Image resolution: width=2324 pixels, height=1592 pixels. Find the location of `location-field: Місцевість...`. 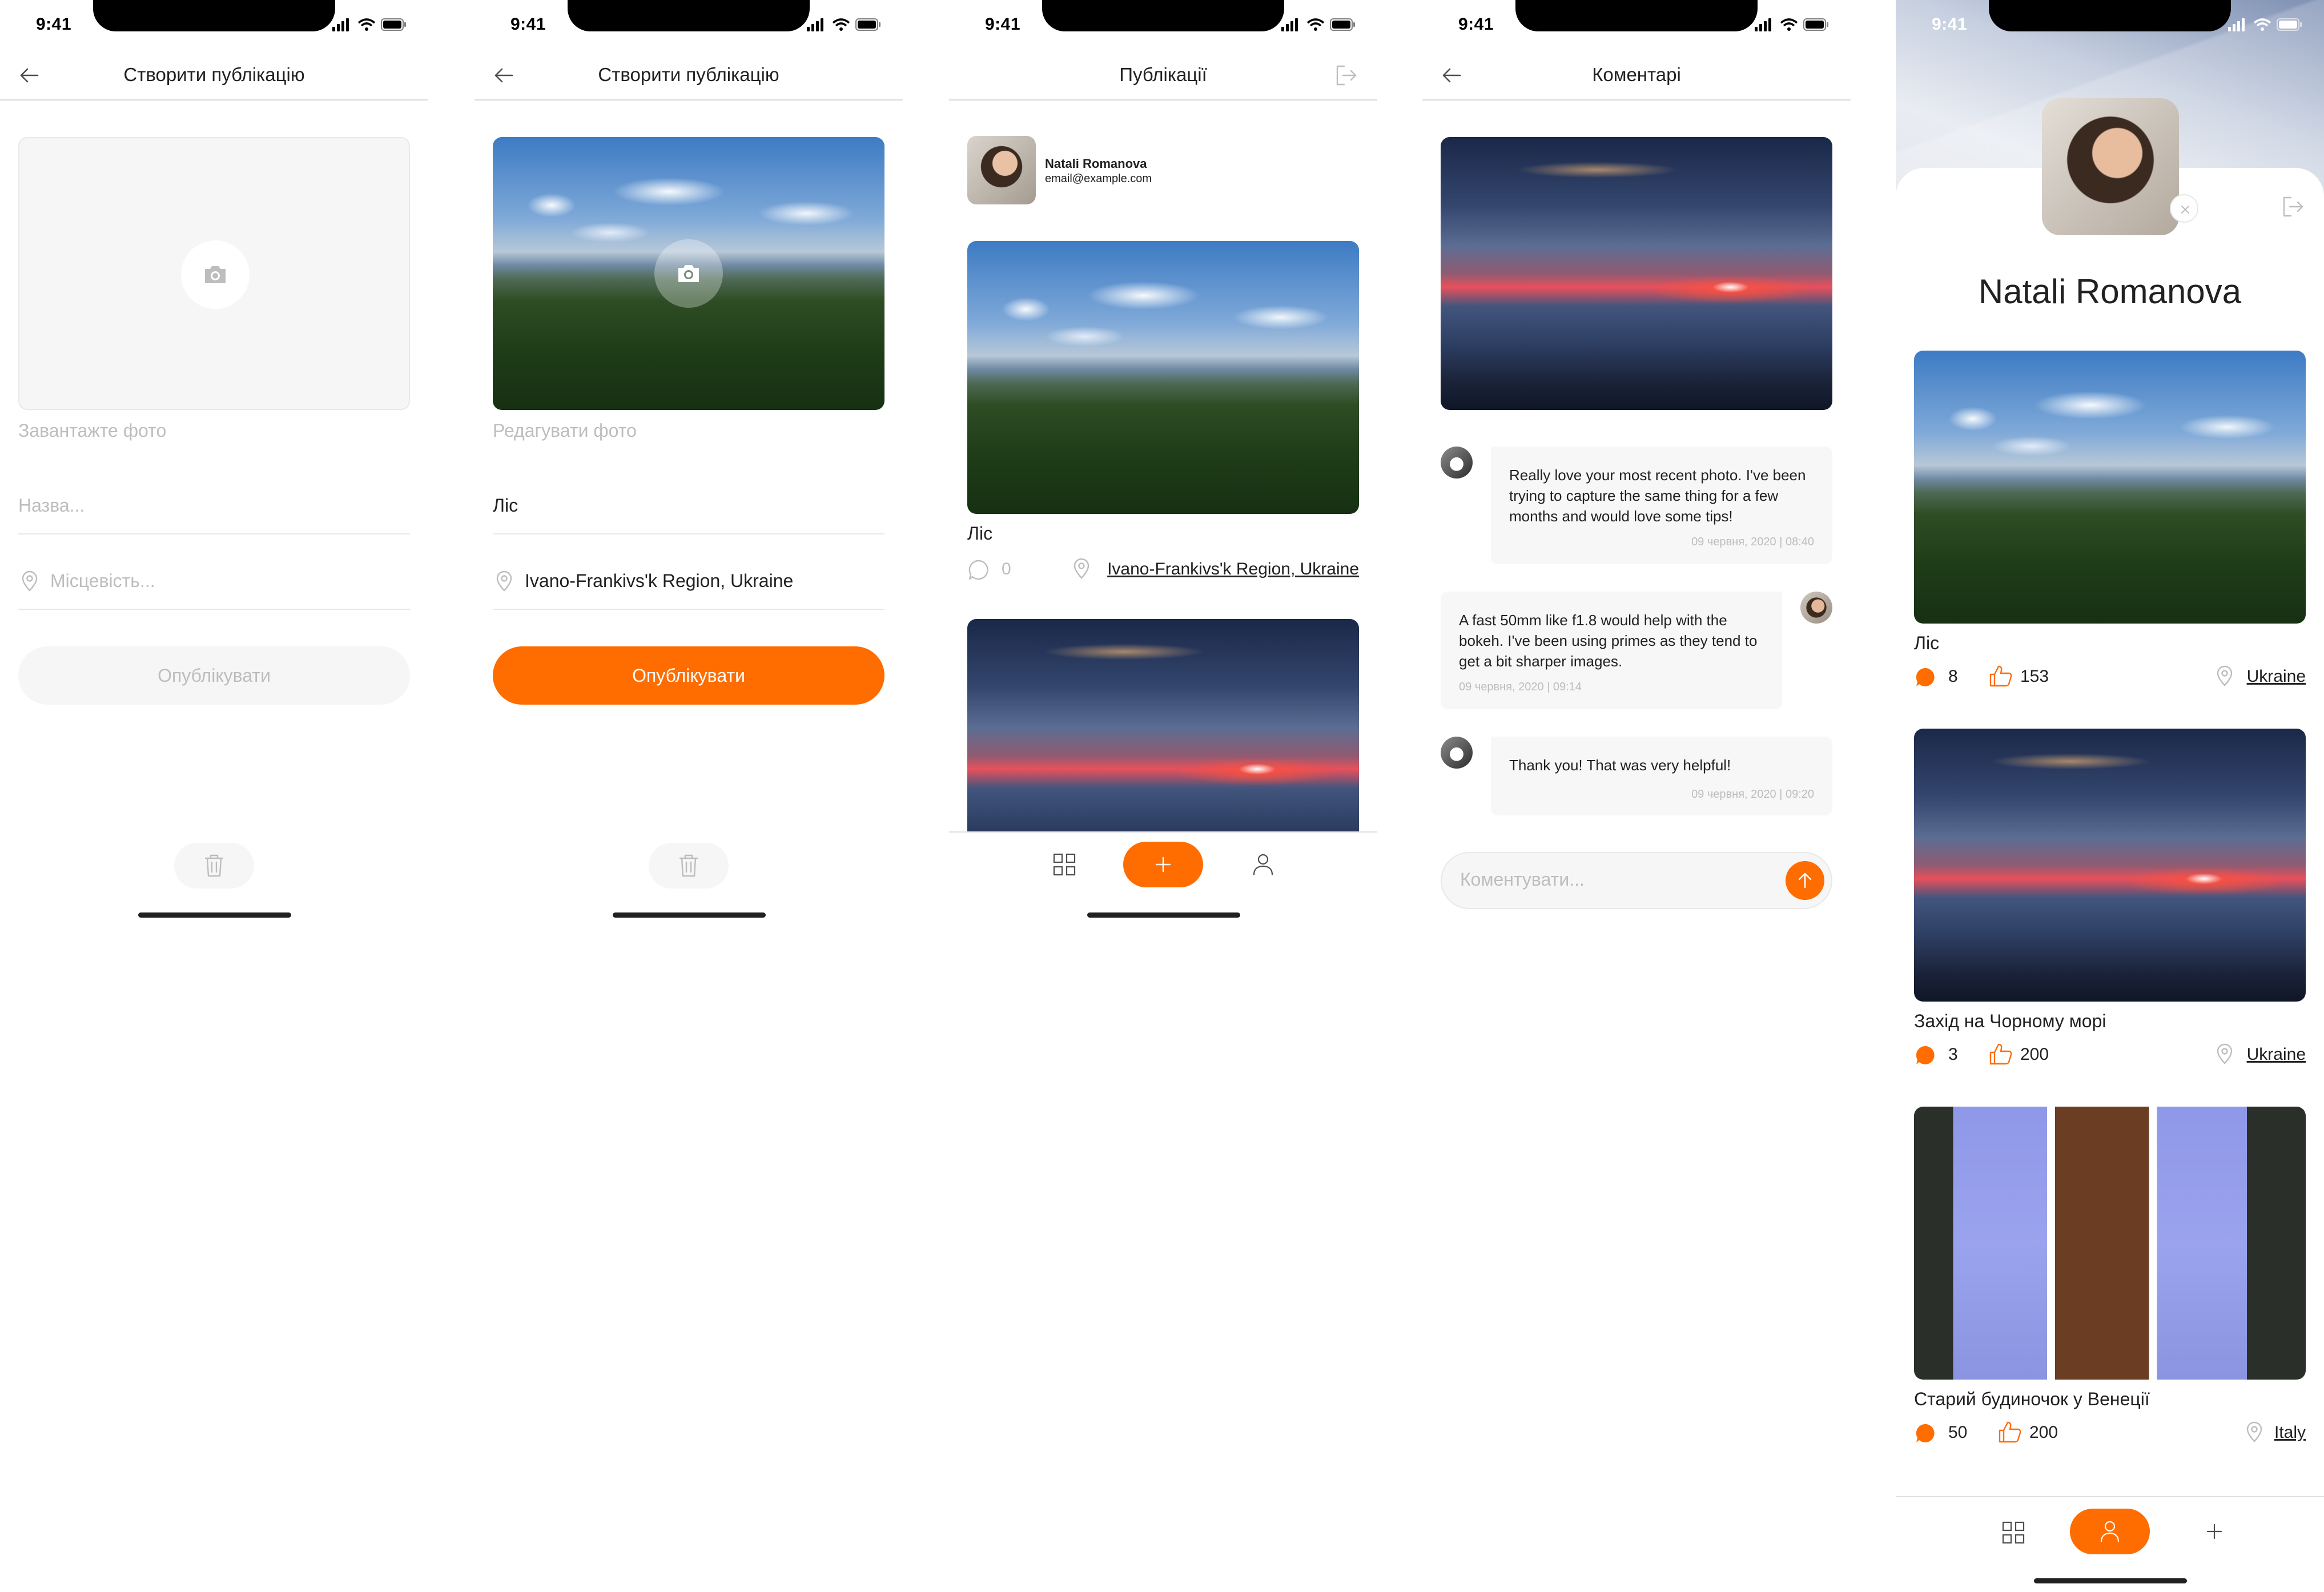

location-field: Місцевість... is located at coordinates (214, 581).